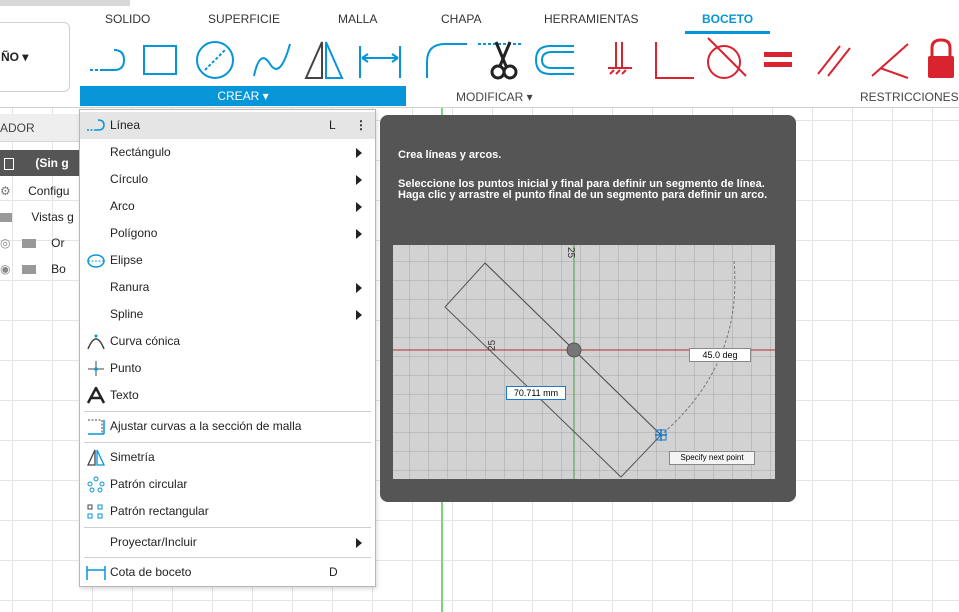  What do you see at coordinates (243, 96) in the screenshot?
I see `crear-dropdown-button: CREAR ▾` at bounding box center [243, 96].